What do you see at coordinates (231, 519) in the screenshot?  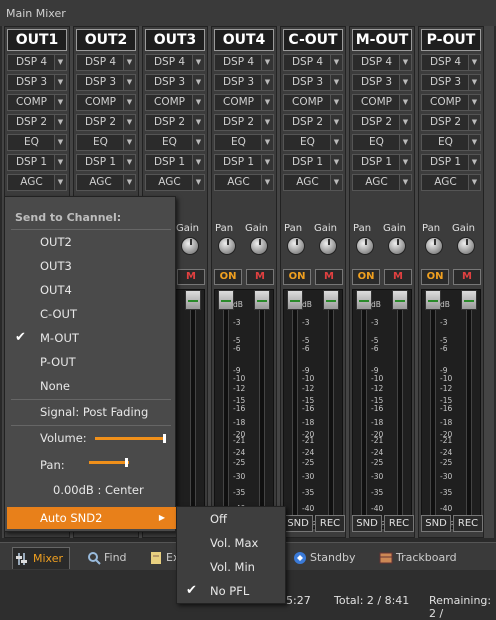 I see `submenu-item-off: Off` at bounding box center [231, 519].